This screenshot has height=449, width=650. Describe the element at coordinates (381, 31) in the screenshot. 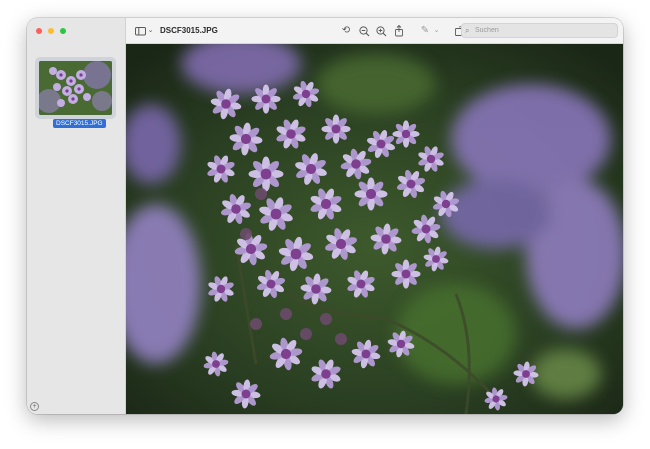

I see `zoom-in-icon` at that location.